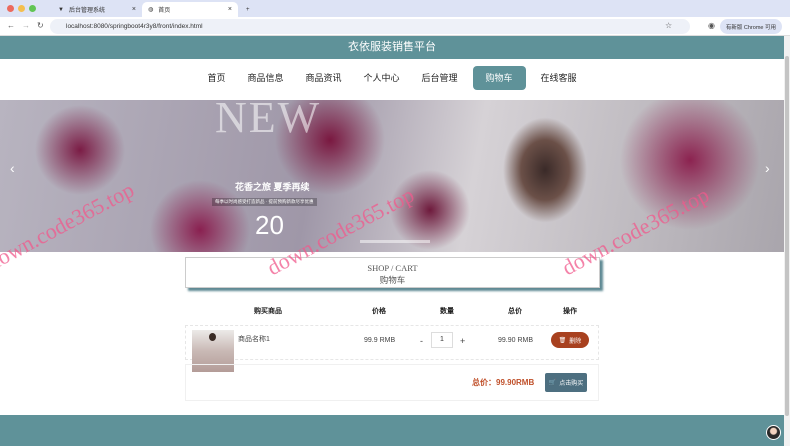 This screenshot has height=446, width=790. What do you see at coordinates (462, 341) in the screenshot?
I see `increase-button: +` at bounding box center [462, 341].